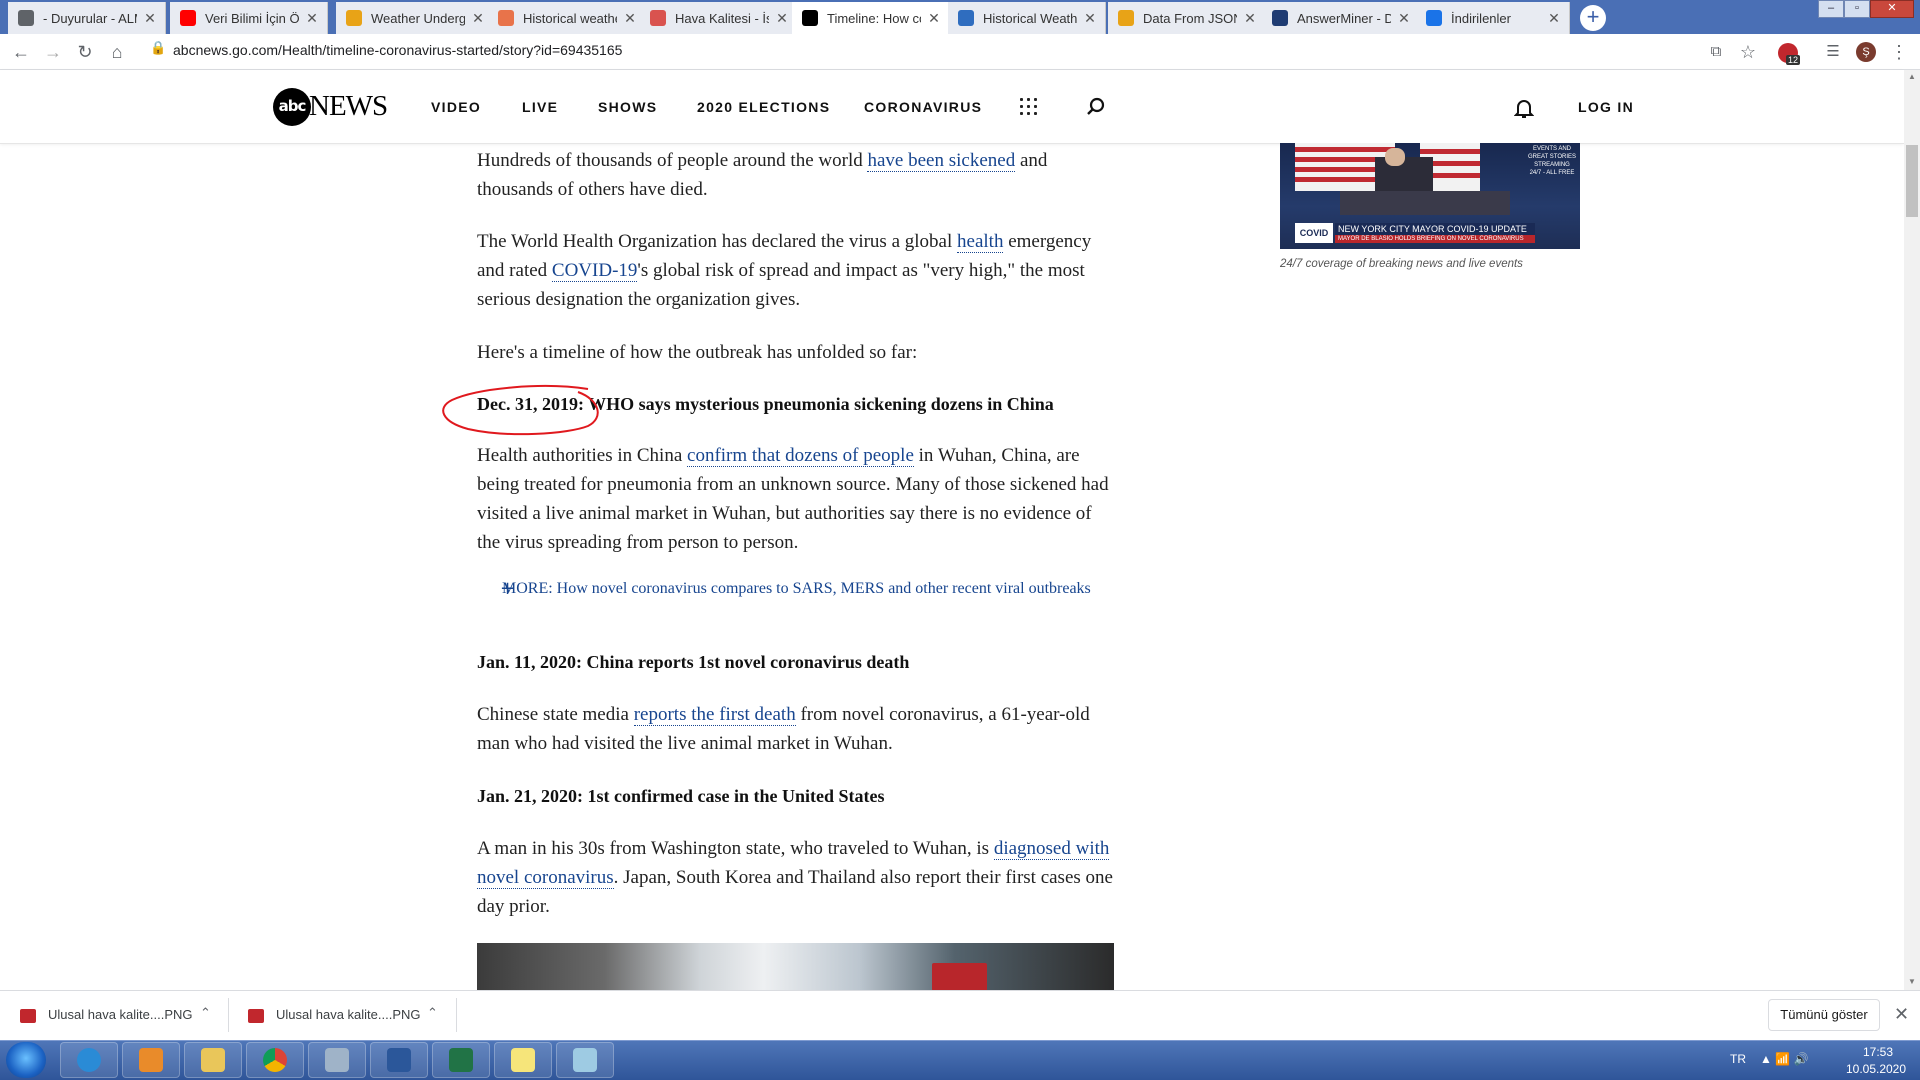 The height and width of the screenshot is (1080, 1920). What do you see at coordinates (800, 456) in the screenshot?
I see `link-confirm-dozens: confirm that dozens of people` at bounding box center [800, 456].